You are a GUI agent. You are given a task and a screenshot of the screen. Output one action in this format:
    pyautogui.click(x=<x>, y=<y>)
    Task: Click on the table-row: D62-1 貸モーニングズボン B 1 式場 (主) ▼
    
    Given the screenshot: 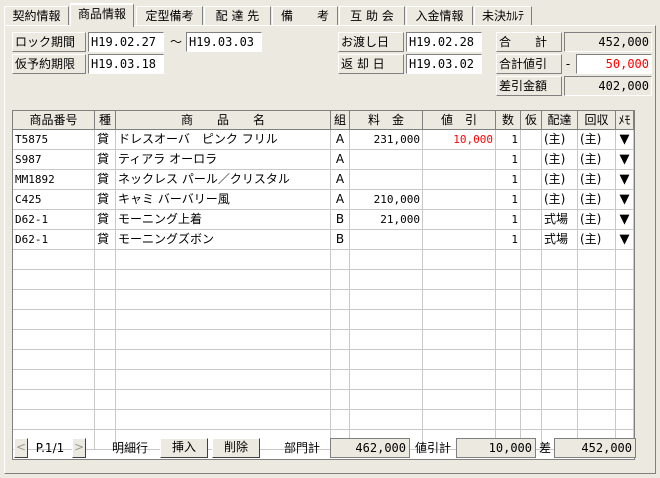 What is the action you would take?
    pyautogui.click(x=323, y=240)
    